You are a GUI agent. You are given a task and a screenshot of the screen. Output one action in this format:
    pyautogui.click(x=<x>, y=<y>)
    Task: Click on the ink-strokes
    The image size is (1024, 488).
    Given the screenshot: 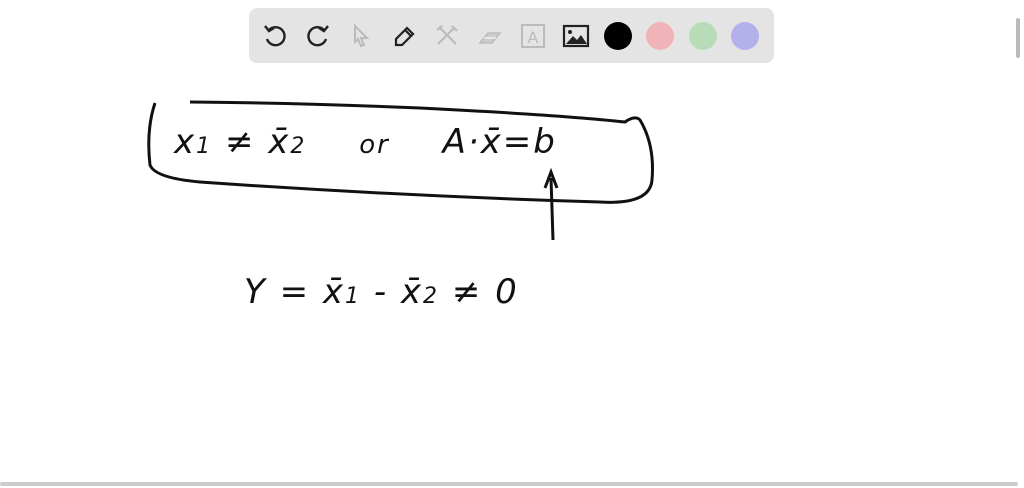 What is the action you would take?
    pyautogui.click(x=400, y=170)
    